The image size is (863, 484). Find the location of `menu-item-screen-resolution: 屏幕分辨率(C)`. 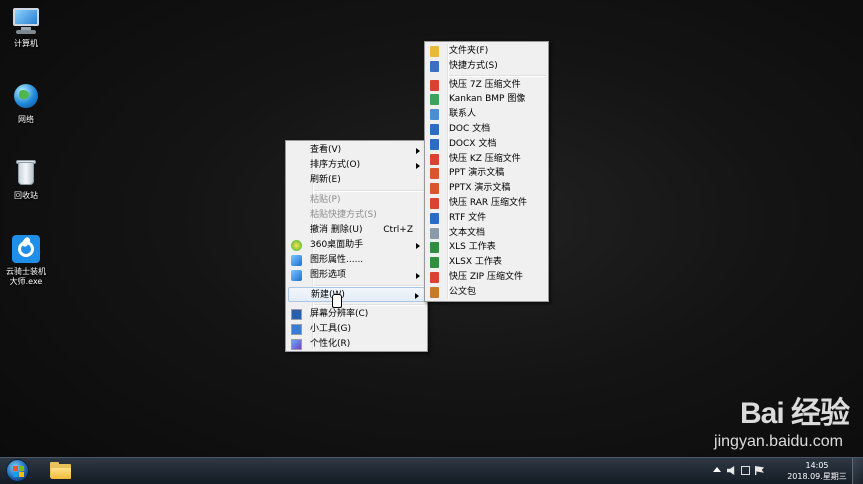

menu-item-screen-resolution: 屏幕分辨率(C) is located at coordinates (356, 314).